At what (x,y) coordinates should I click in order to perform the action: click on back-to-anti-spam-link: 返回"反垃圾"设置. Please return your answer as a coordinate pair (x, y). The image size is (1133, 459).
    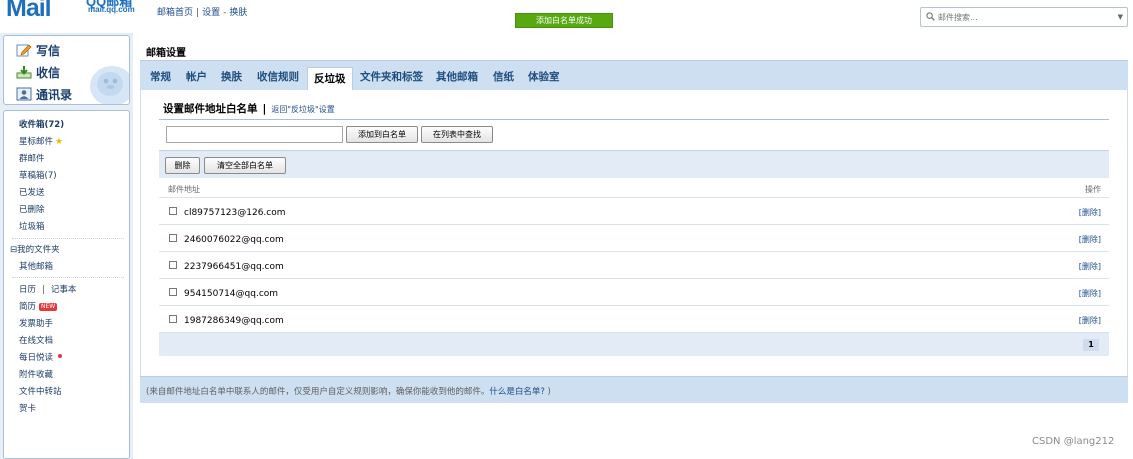
    Looking at the image, I should click on (302, 109).